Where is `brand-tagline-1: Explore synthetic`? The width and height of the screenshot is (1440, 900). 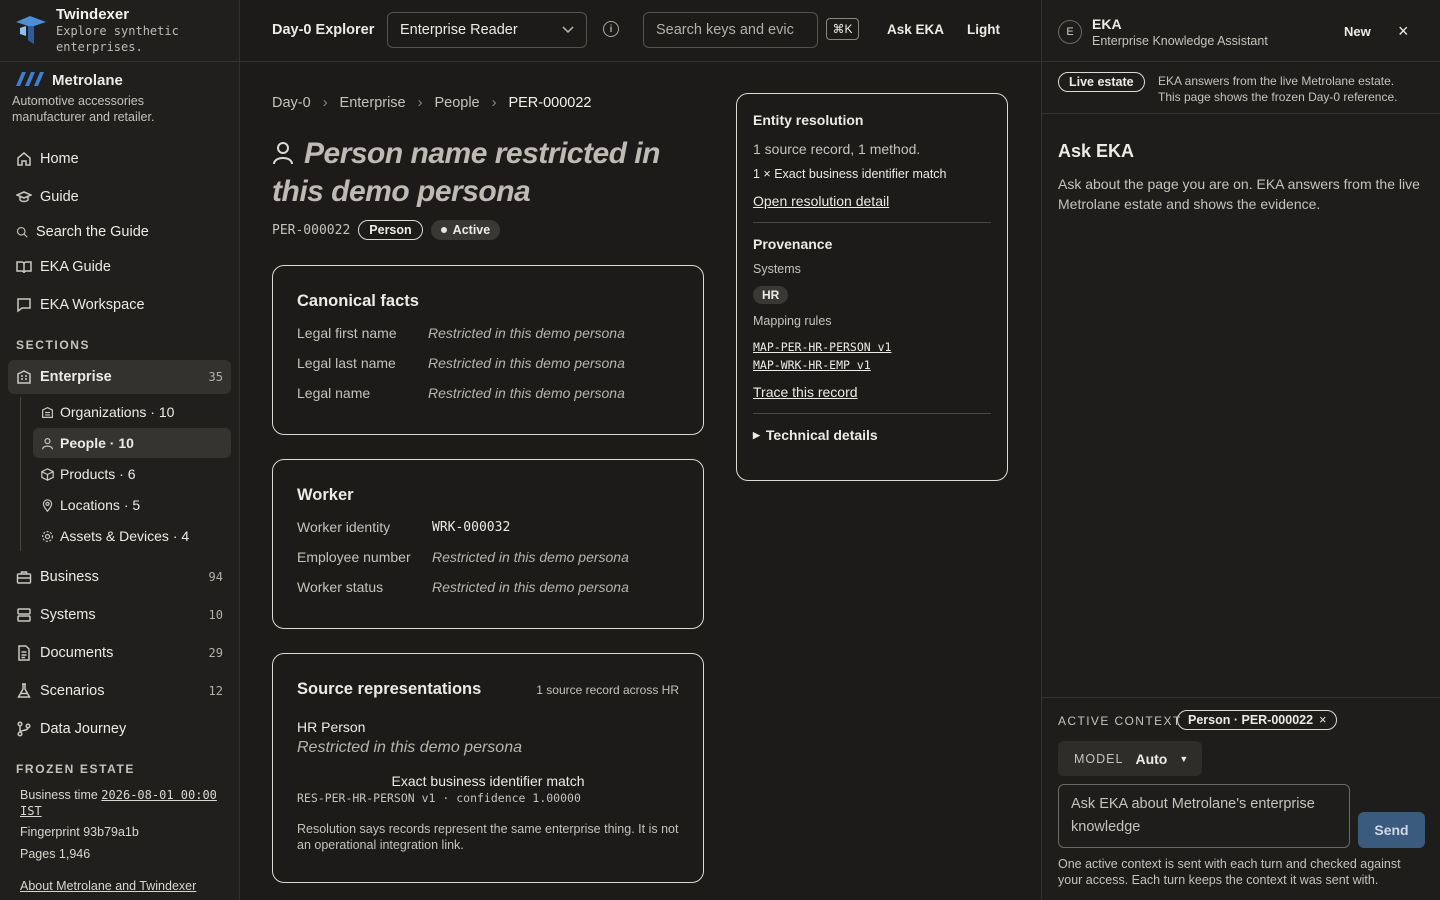 brand-tagline-1: Explore synthetic is located at coordinates (117, 31).